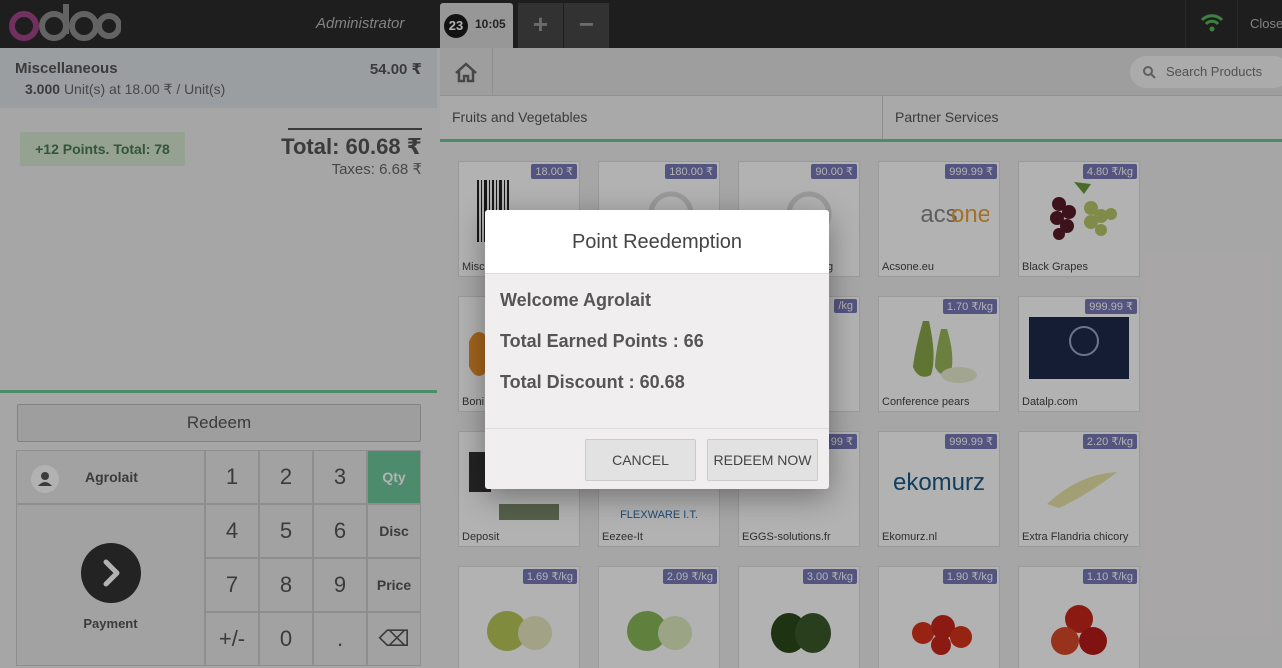  I want to click on cancel-button: CANCEL, so click(640, 460).